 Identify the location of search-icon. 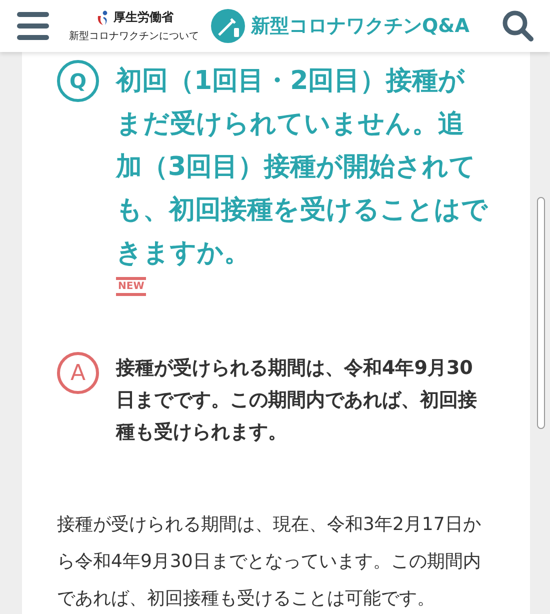
(518, 26).